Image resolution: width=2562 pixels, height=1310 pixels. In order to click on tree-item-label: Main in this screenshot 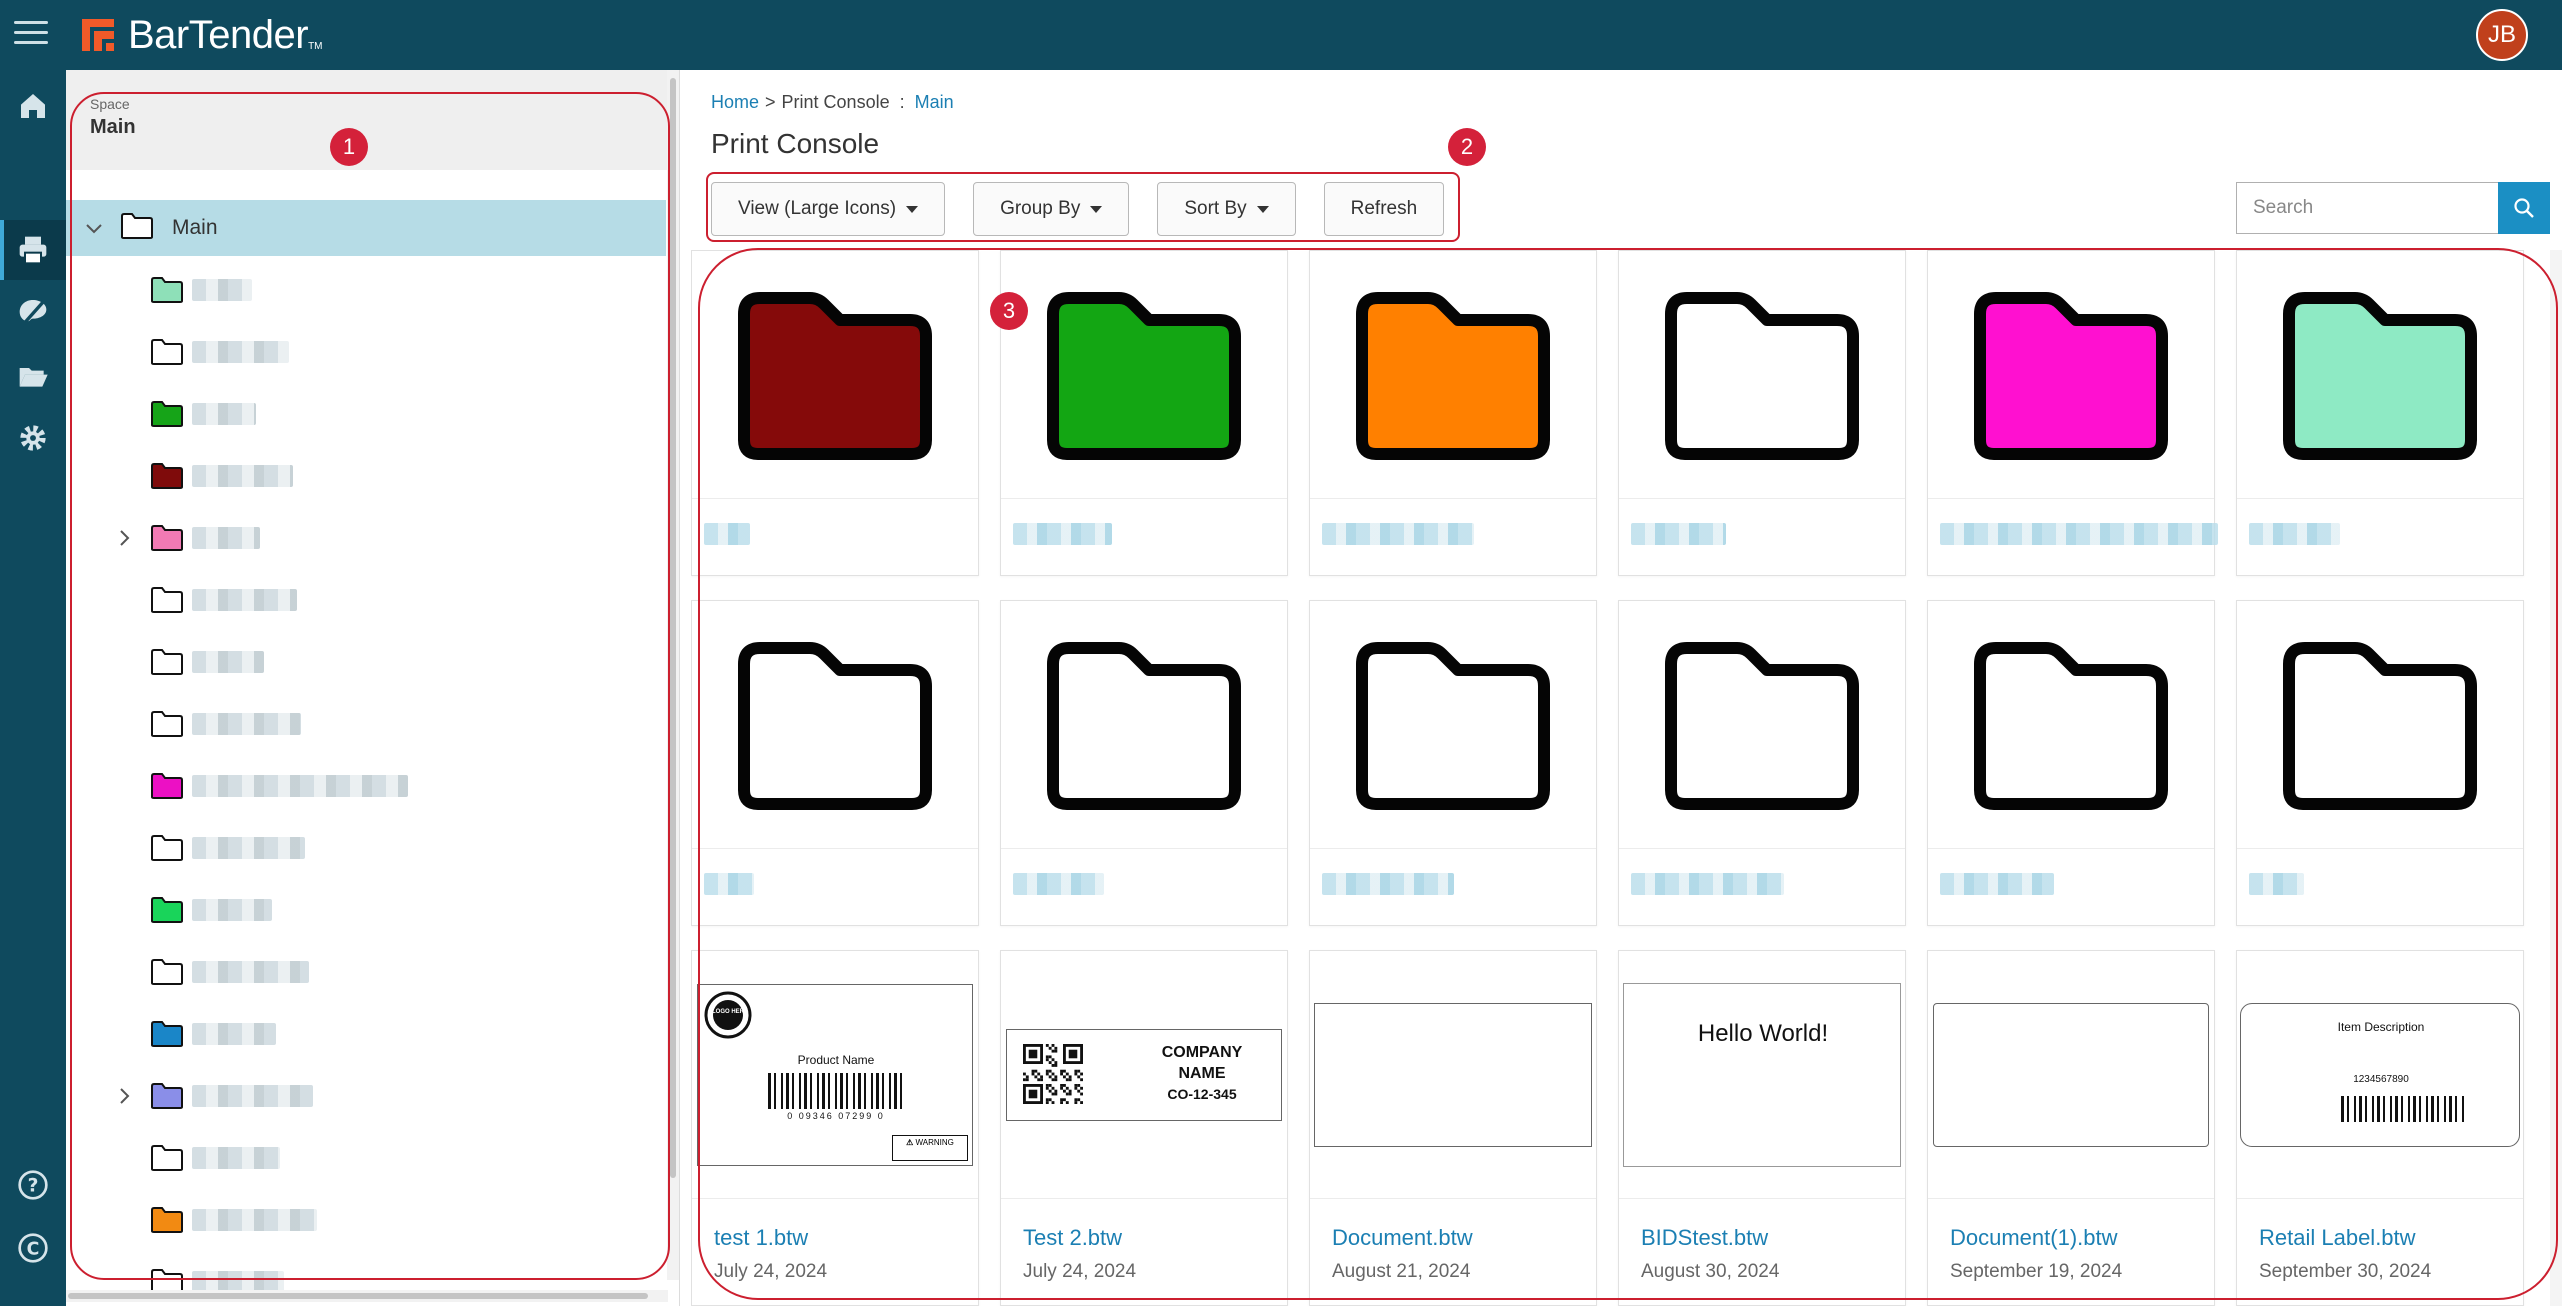, I will do `click(195, 227)`.